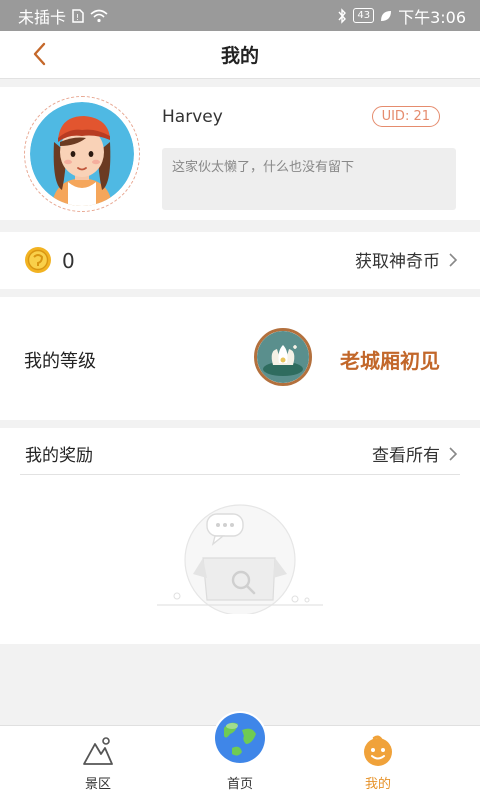  I want to click on rewards-title: 我的奖励, so click(59, 456).